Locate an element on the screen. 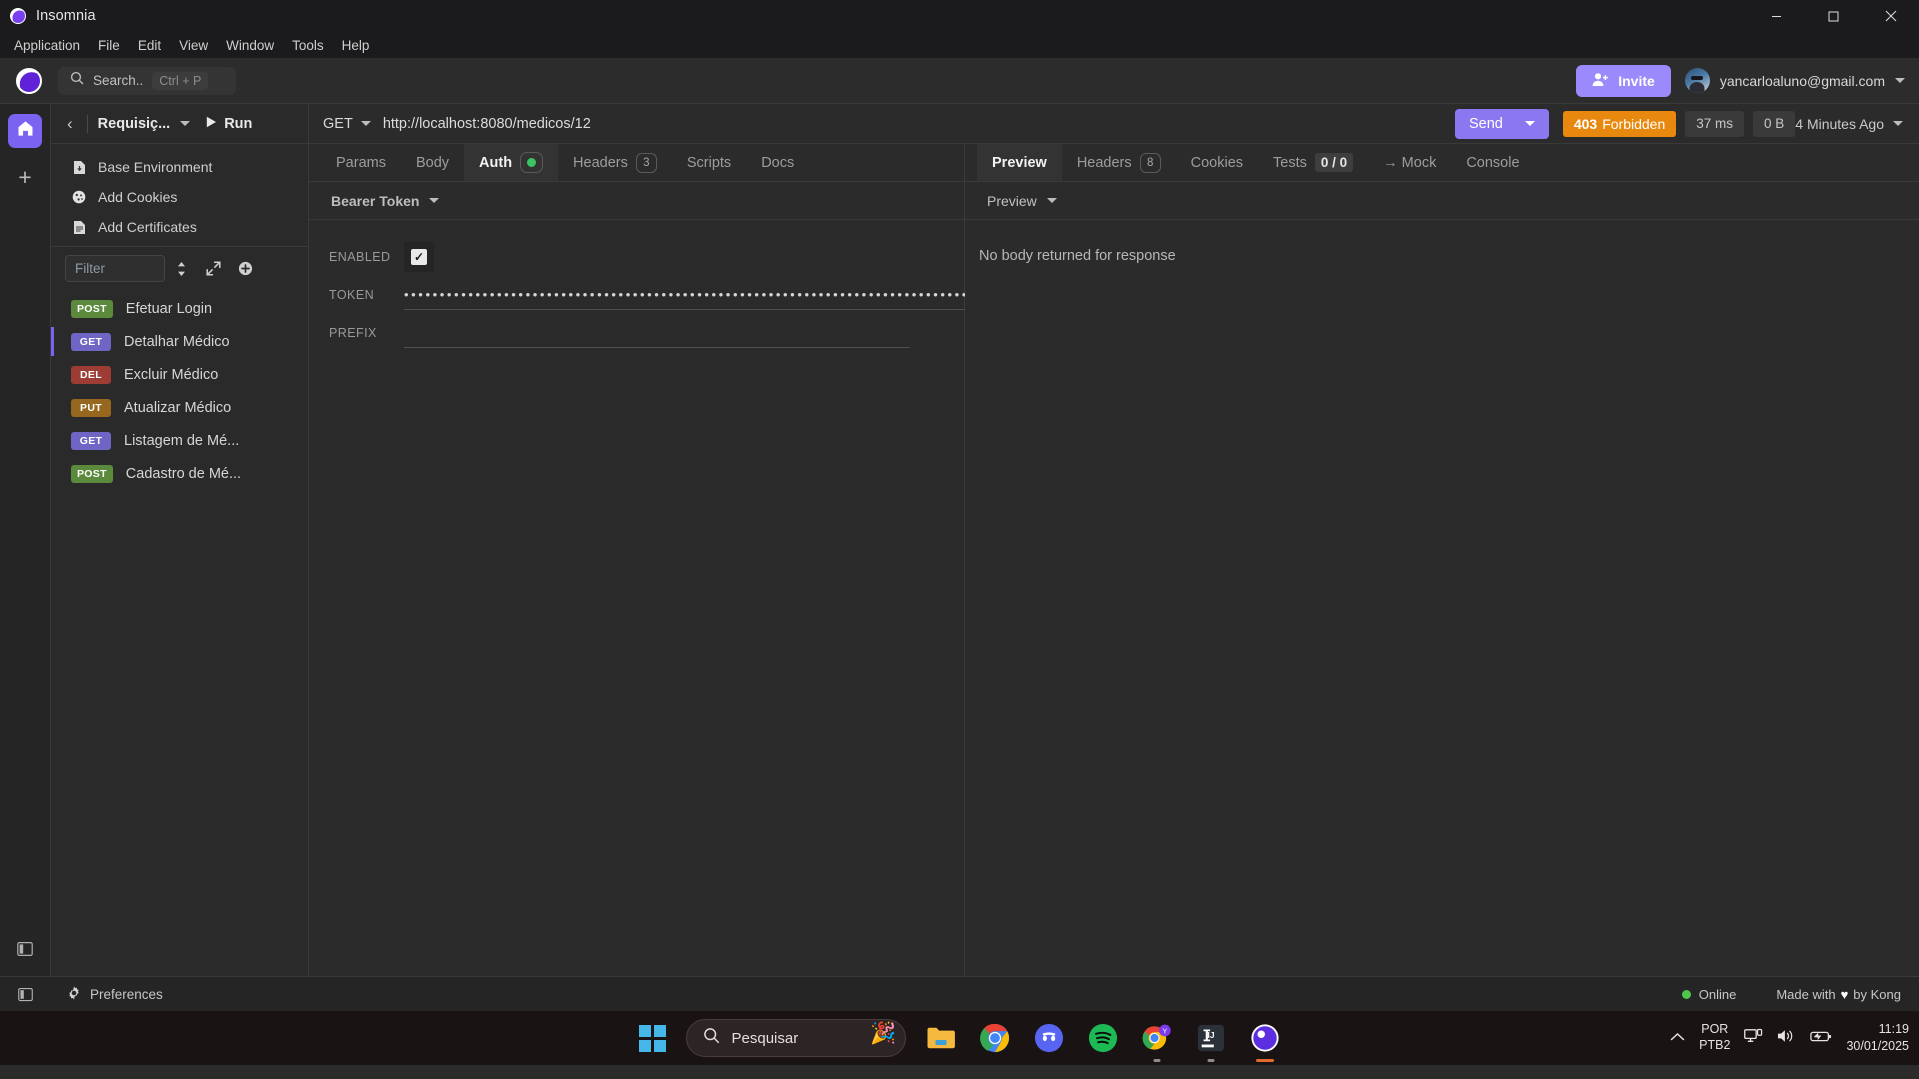 The image size is (1919, 1079). menu-application: Application is located at coordinates (47, 45).